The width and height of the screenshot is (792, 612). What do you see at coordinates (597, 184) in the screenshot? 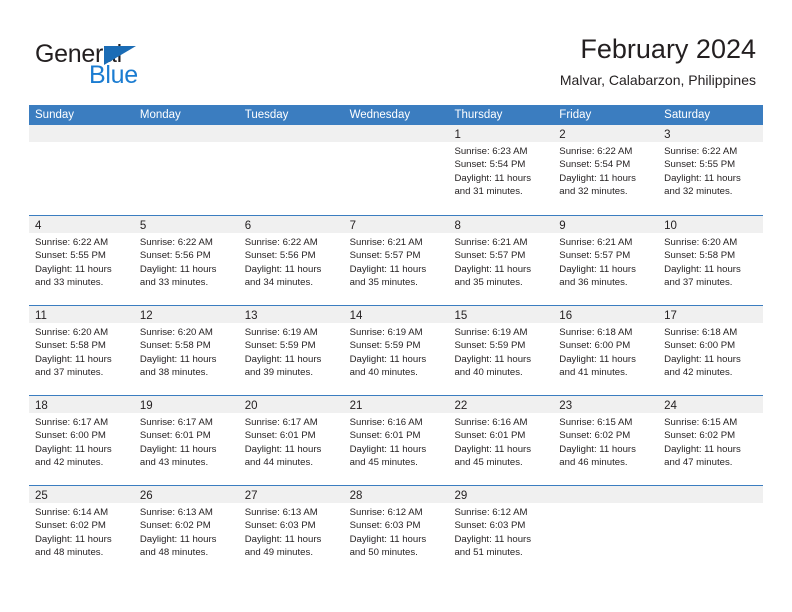
I see `daylight-text: Daylight: 11 hours and 32 minutes.` at bounding box center [597, 184].